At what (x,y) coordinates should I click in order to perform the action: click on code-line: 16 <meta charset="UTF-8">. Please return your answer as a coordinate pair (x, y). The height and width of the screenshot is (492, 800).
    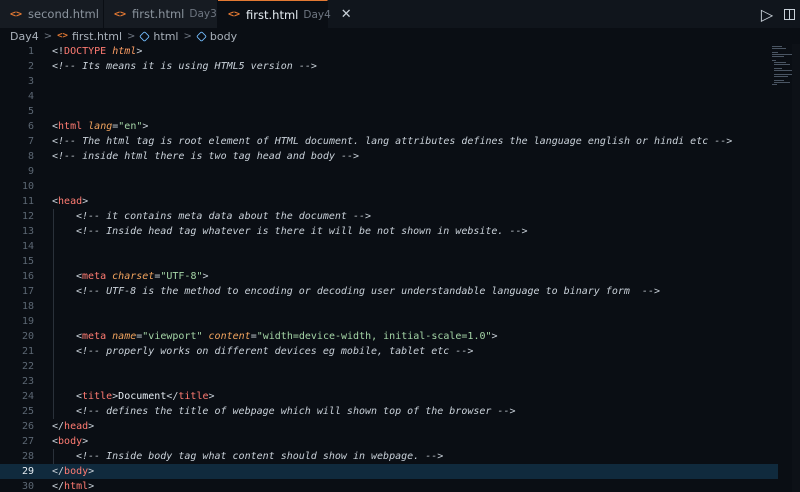
    Looking at the image, I should click on (389, 276).